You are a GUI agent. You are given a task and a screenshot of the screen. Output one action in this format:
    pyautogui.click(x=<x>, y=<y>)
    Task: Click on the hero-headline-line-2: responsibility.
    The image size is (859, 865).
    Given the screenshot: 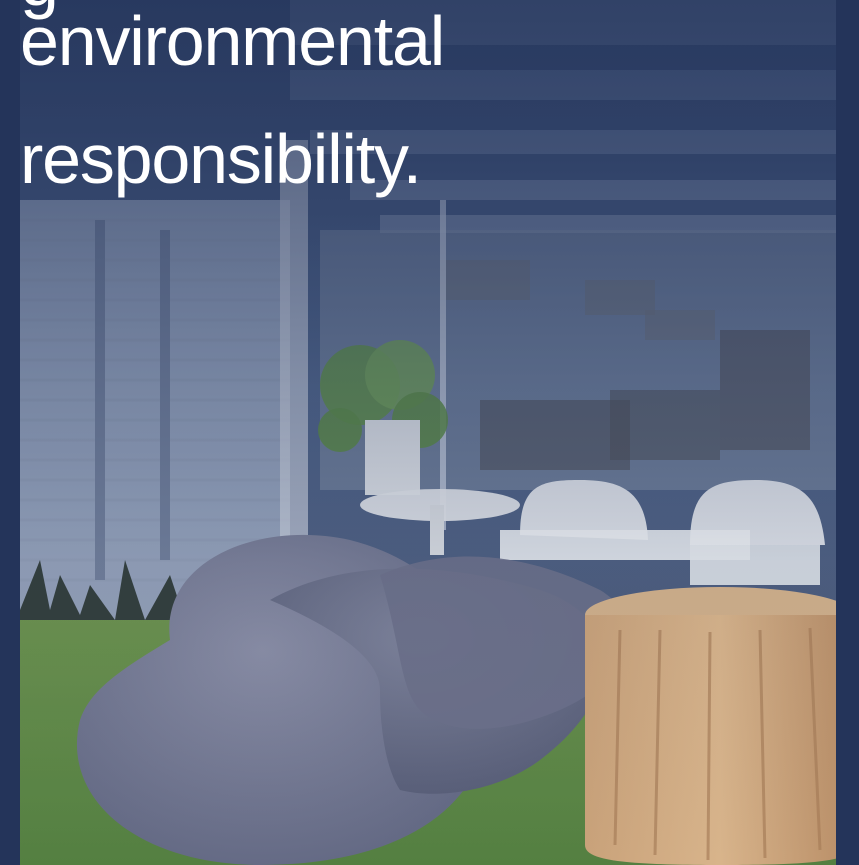 What is the action you would take?
    pyautogui.click(x=221, y=159)
    